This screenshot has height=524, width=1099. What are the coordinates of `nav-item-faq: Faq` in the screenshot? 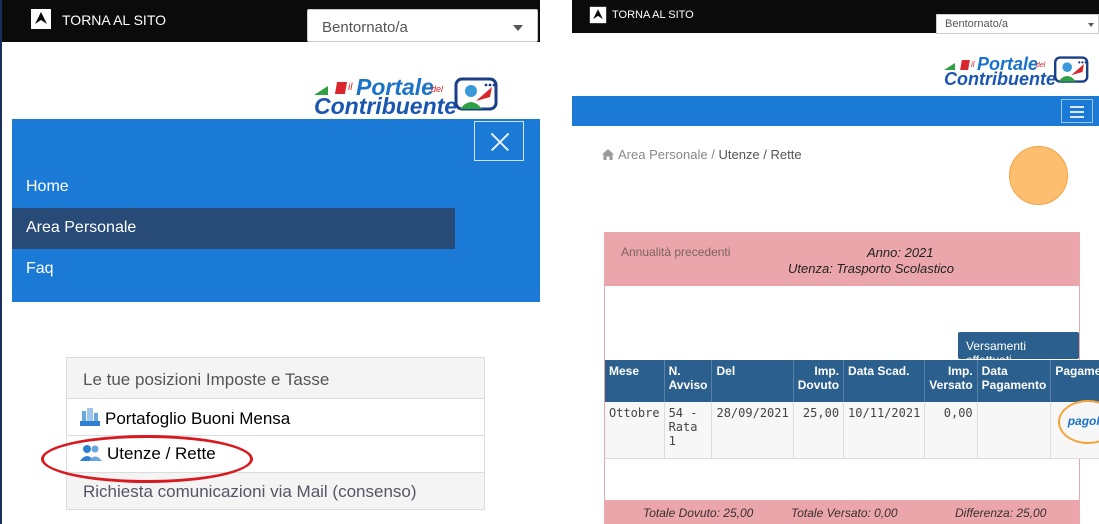 It's located at (40, 269).